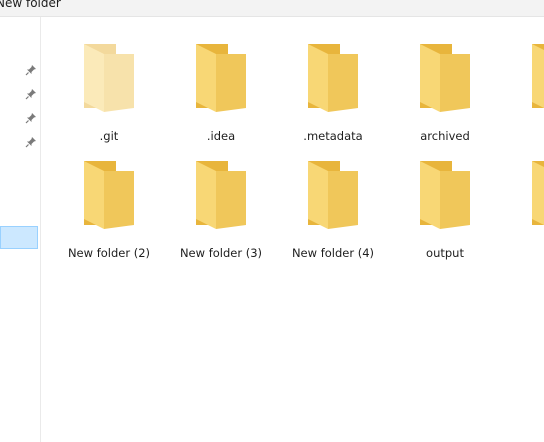 This screenshot has width=544, height=442. I want to click on folder-label: .metadata, so click(333, 136).